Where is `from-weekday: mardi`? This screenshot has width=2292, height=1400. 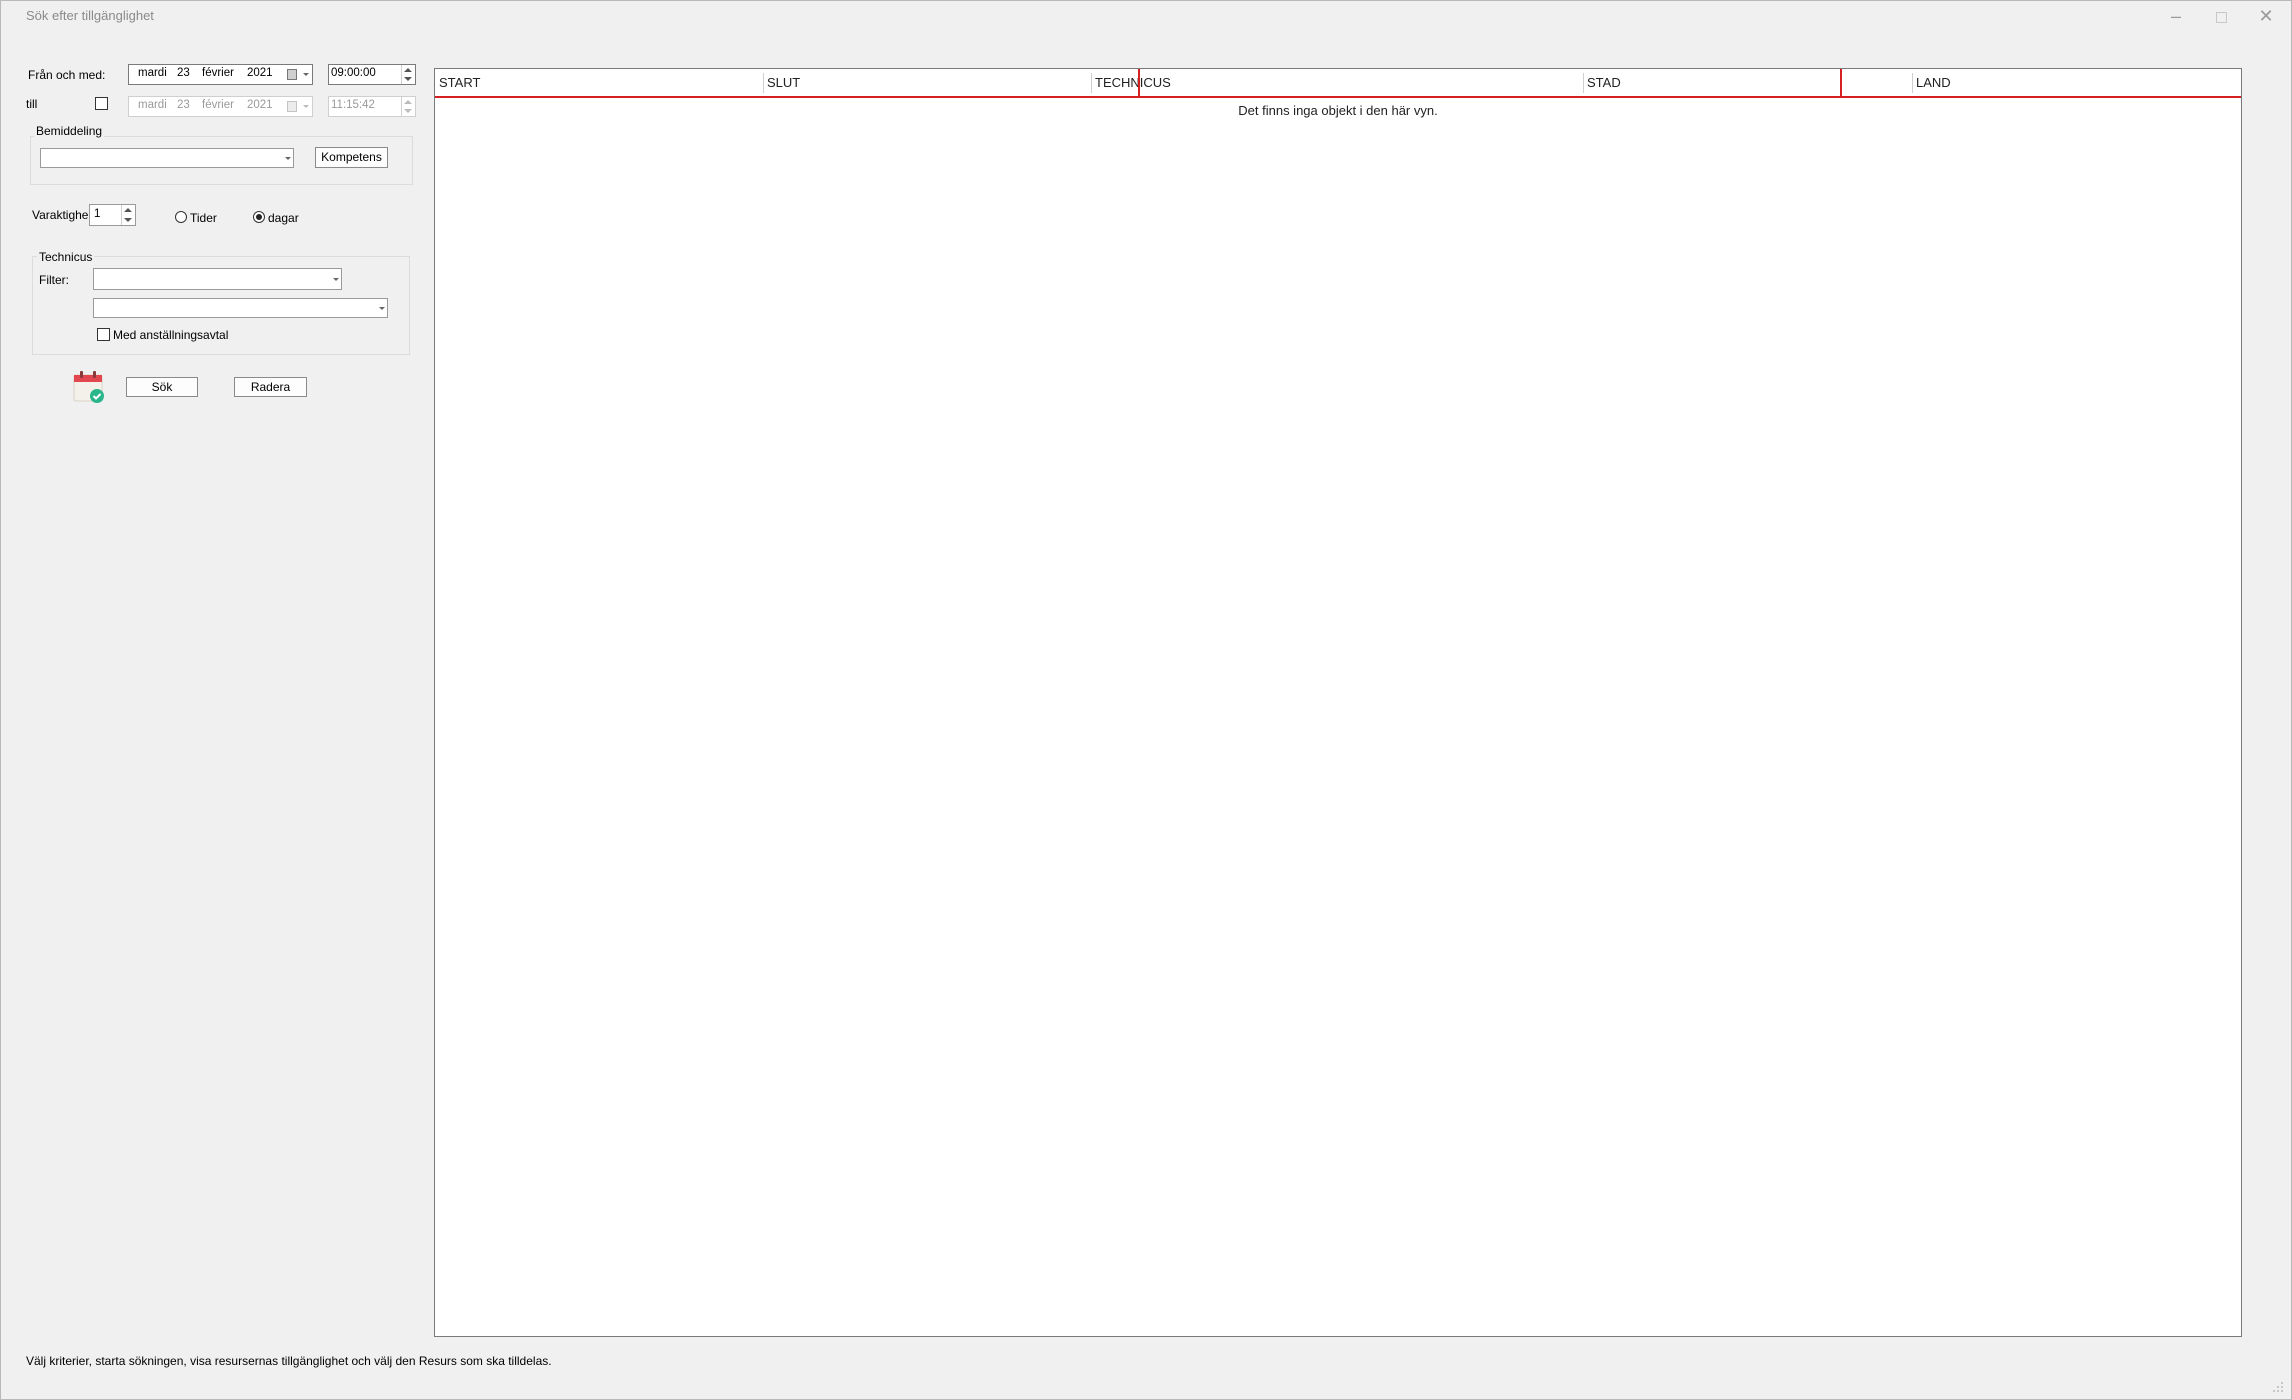
from-weekday: mardi is located at coordinates (152, 73).